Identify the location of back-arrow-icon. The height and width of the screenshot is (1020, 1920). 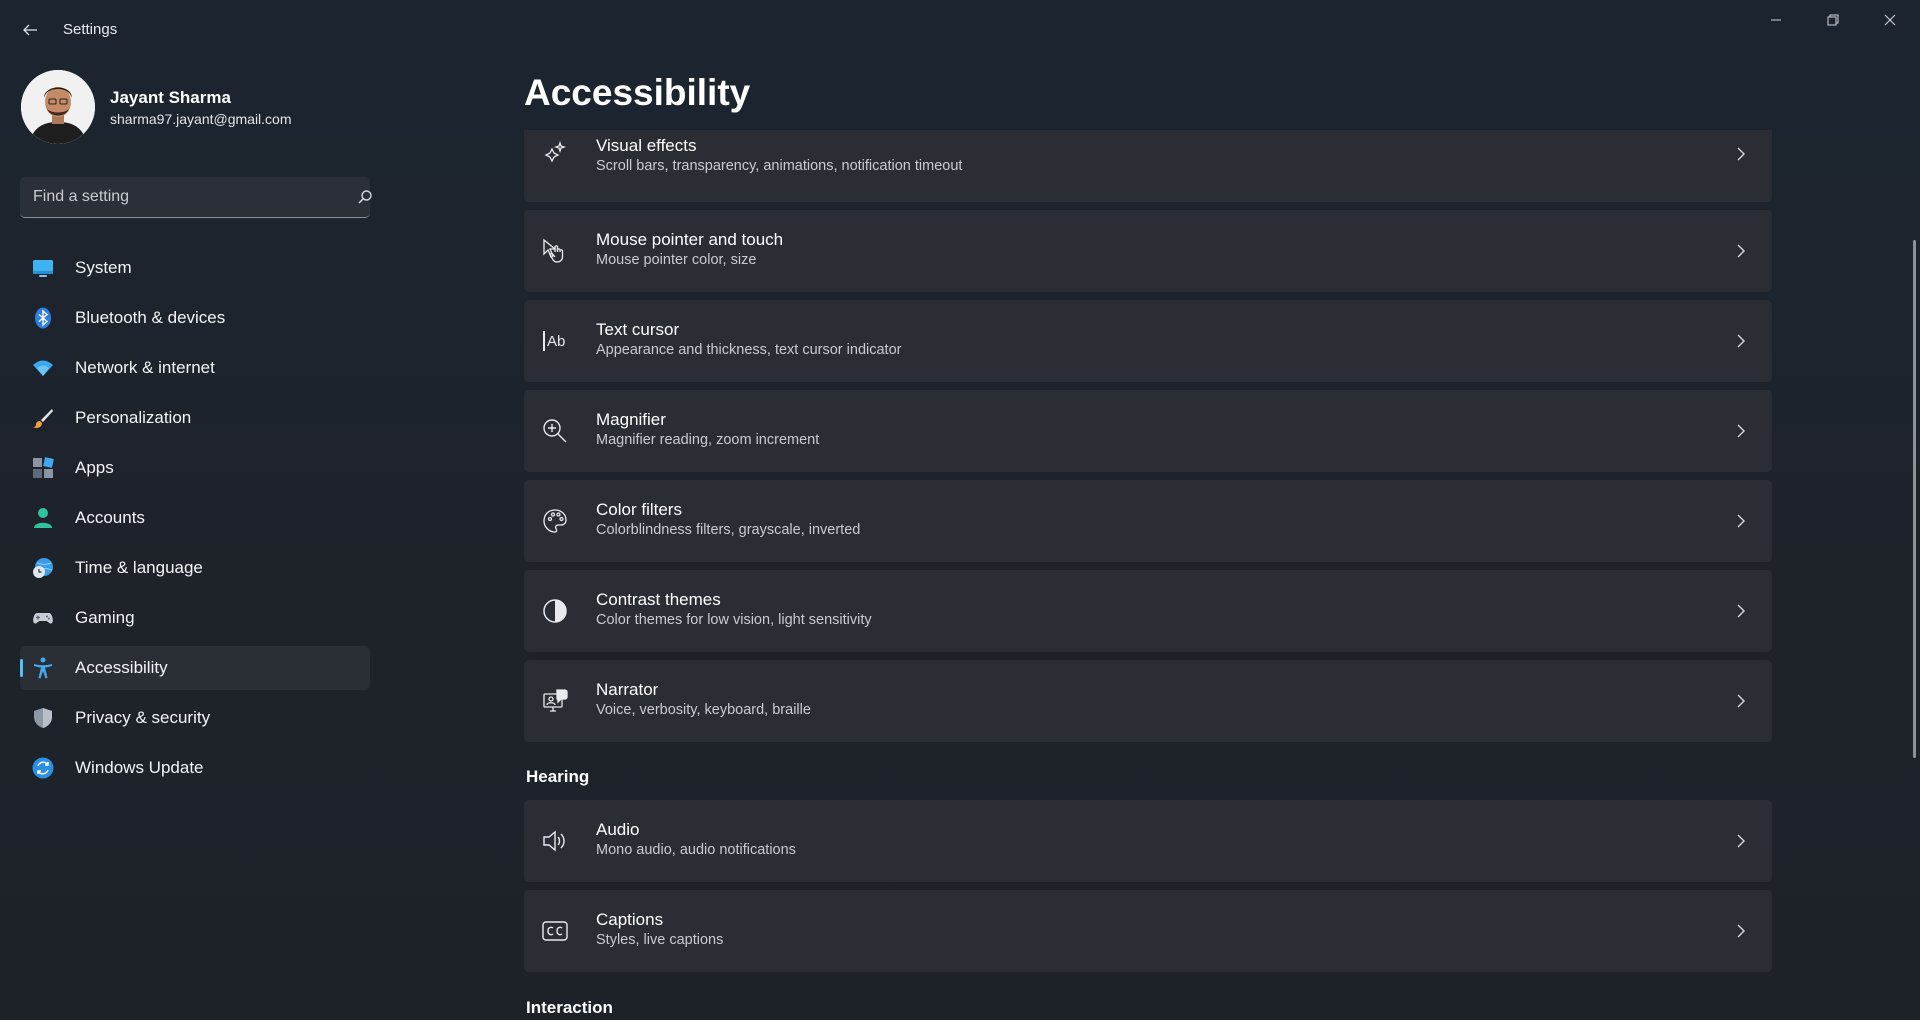
(30, 30).